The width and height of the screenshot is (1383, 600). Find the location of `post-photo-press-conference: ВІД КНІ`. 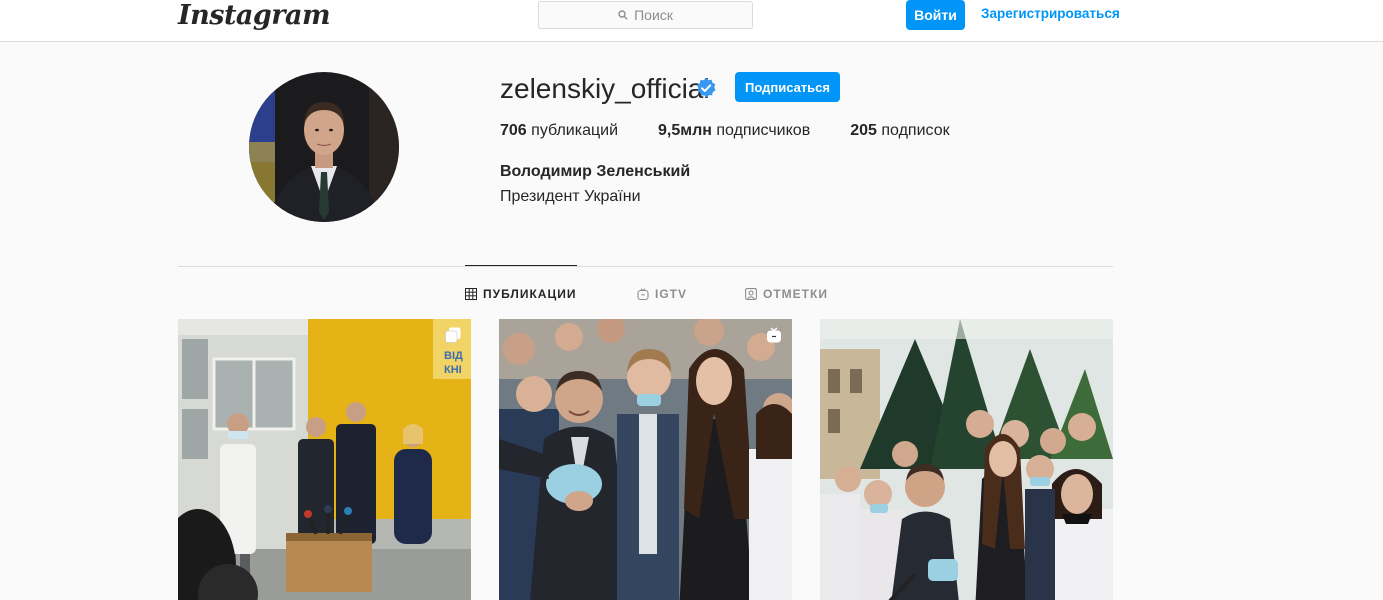

post-photo-press-conference: ВІД КНІ is located at coordinates (324, 459).